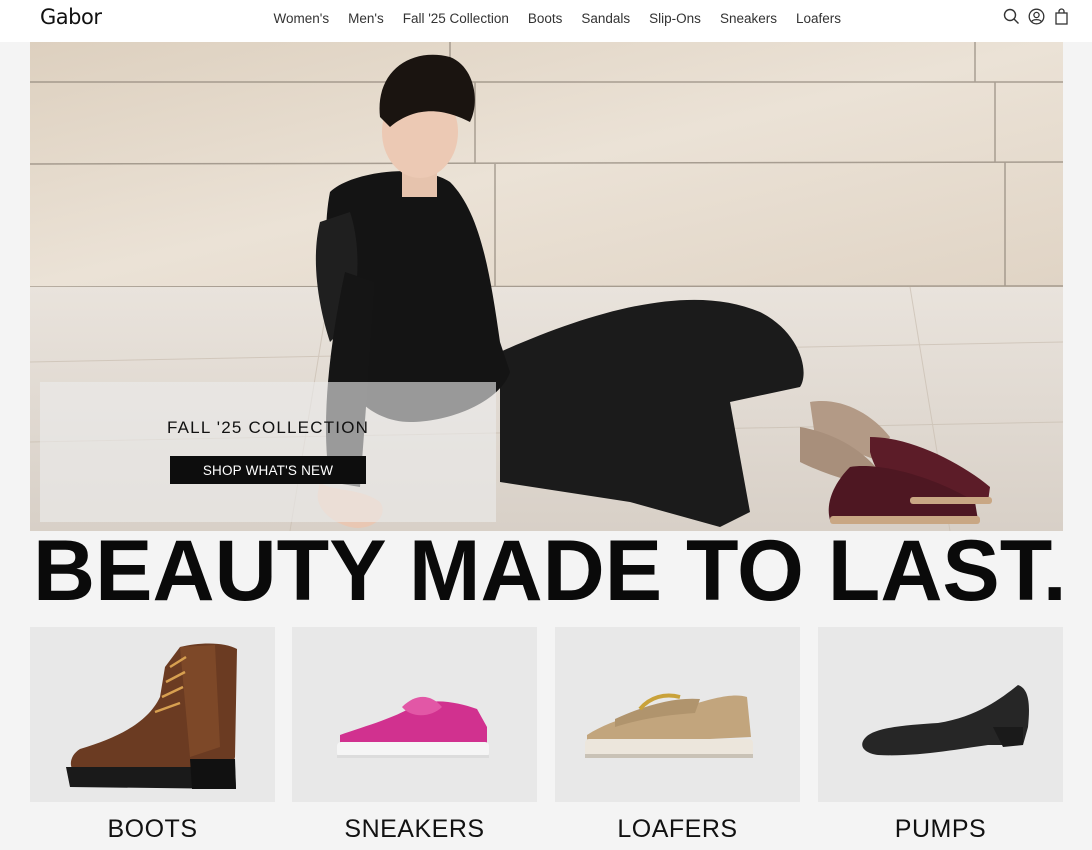  I want to click on bag-icon, so click(1061, 16).